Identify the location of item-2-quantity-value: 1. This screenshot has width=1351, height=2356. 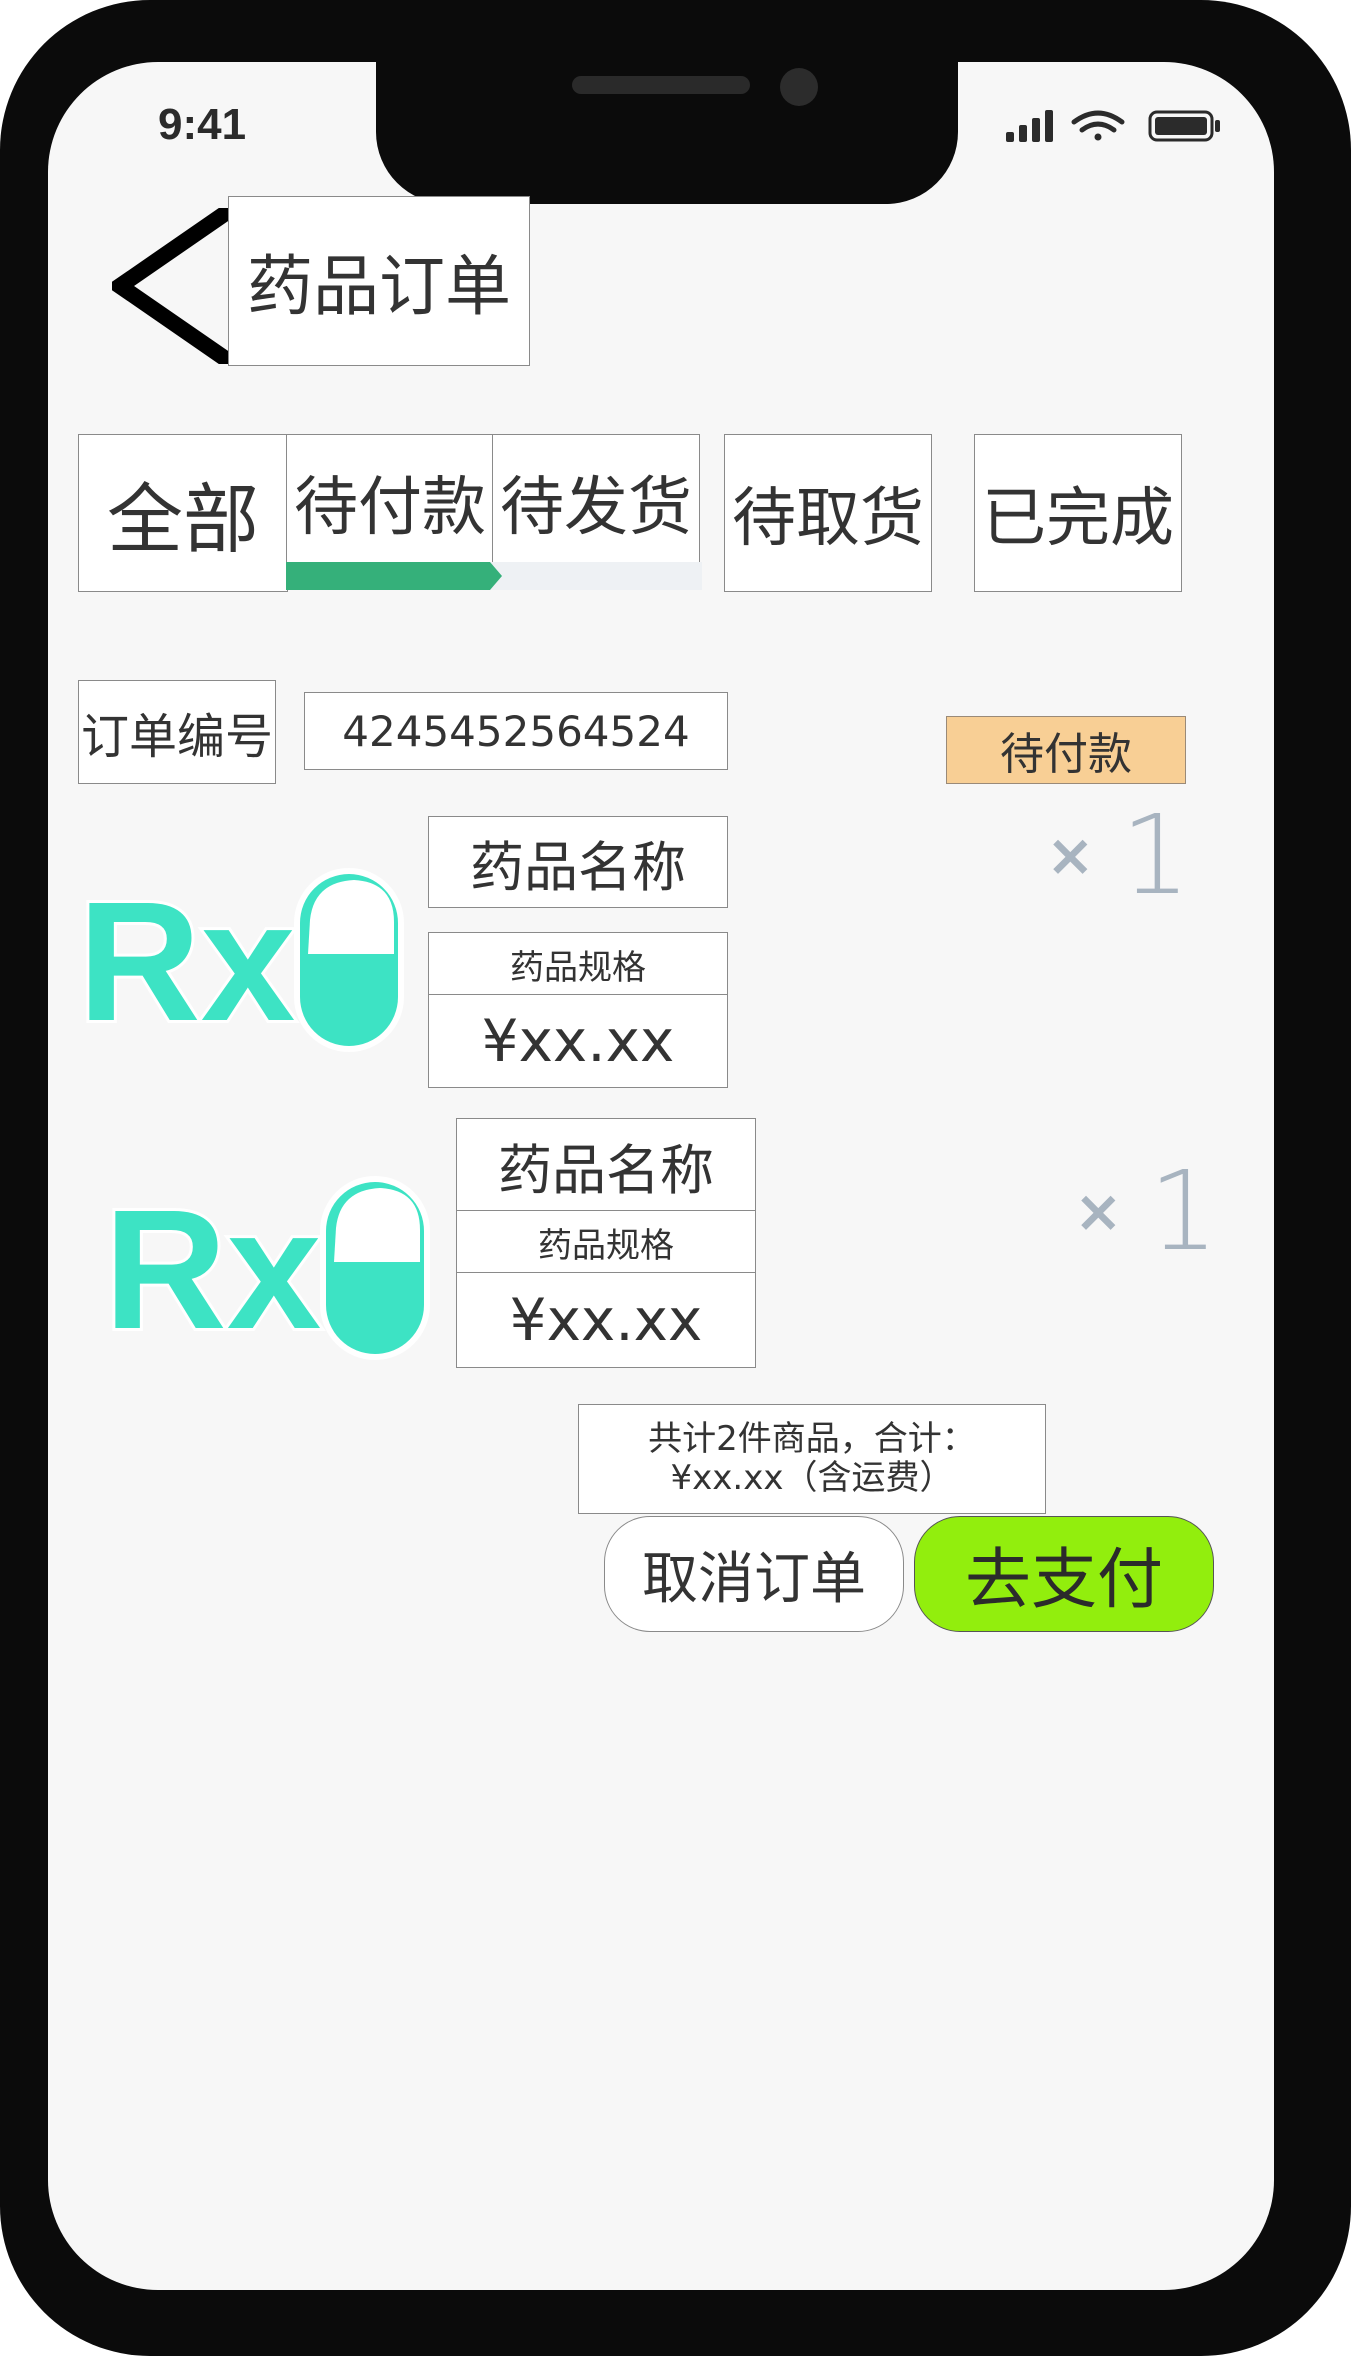
(1183, 1211).